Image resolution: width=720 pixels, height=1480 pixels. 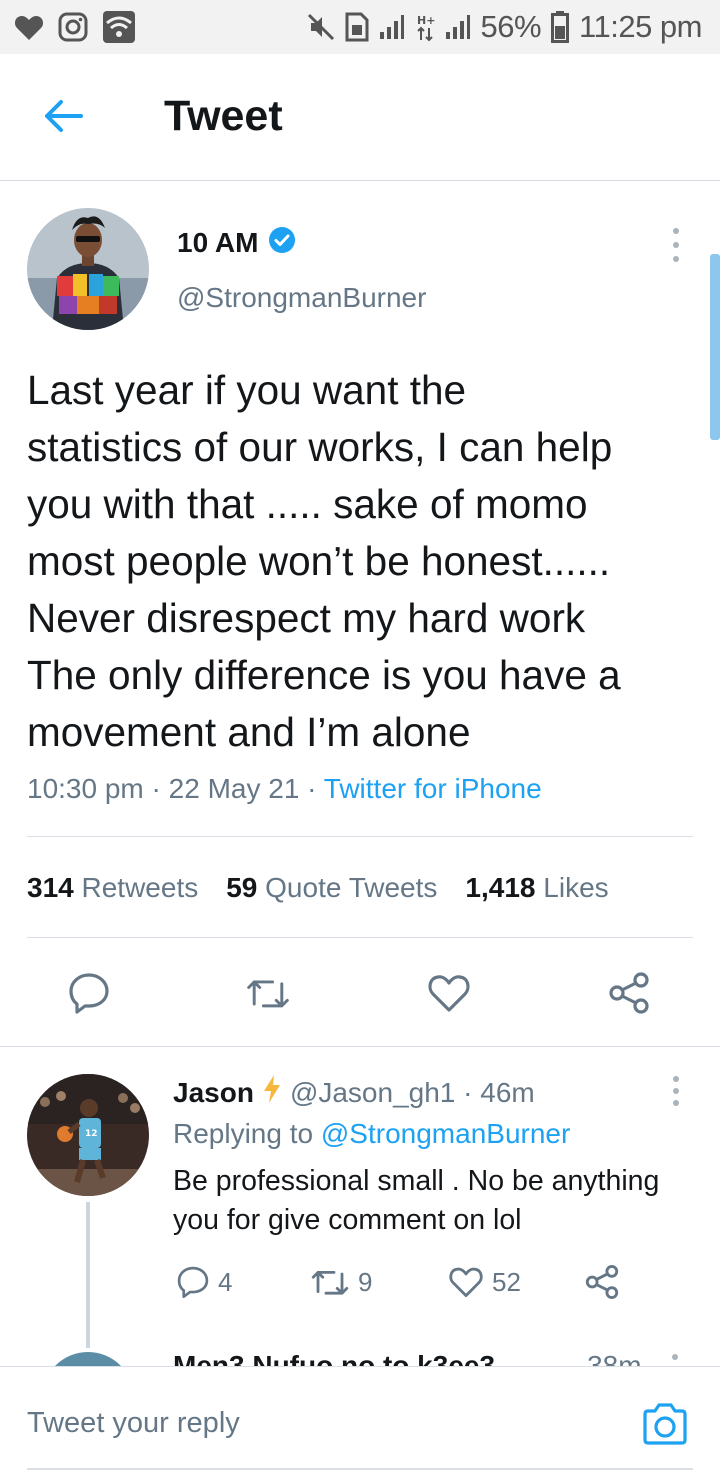 I want to click on author-handle: @StrongmanBurner, so click(x=301, y=298).